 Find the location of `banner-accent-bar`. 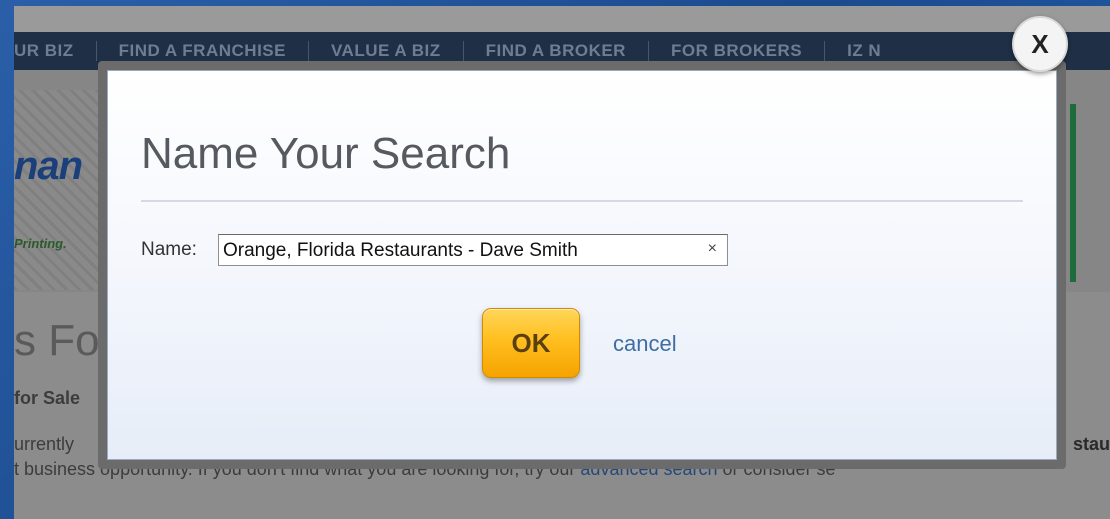

banner-accent-bar is located at coordinates (1073, 193).